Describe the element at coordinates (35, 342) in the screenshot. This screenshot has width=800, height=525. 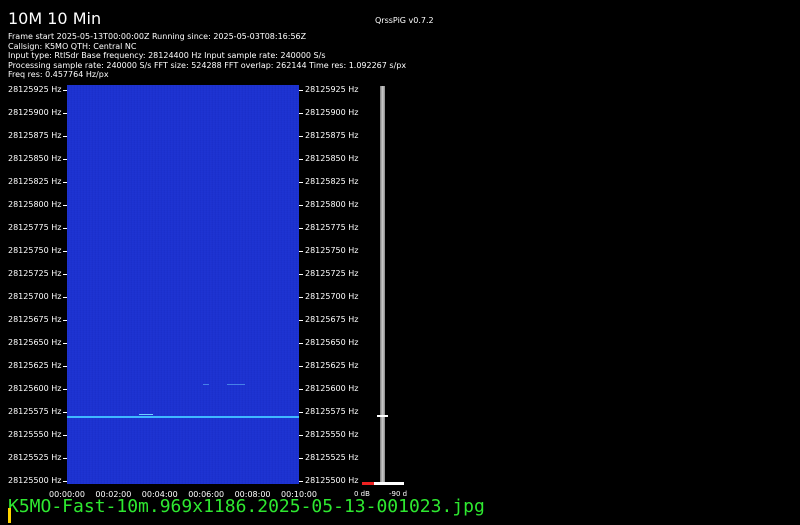
I see `freq-label-left: 28125650 Hz` at that location.